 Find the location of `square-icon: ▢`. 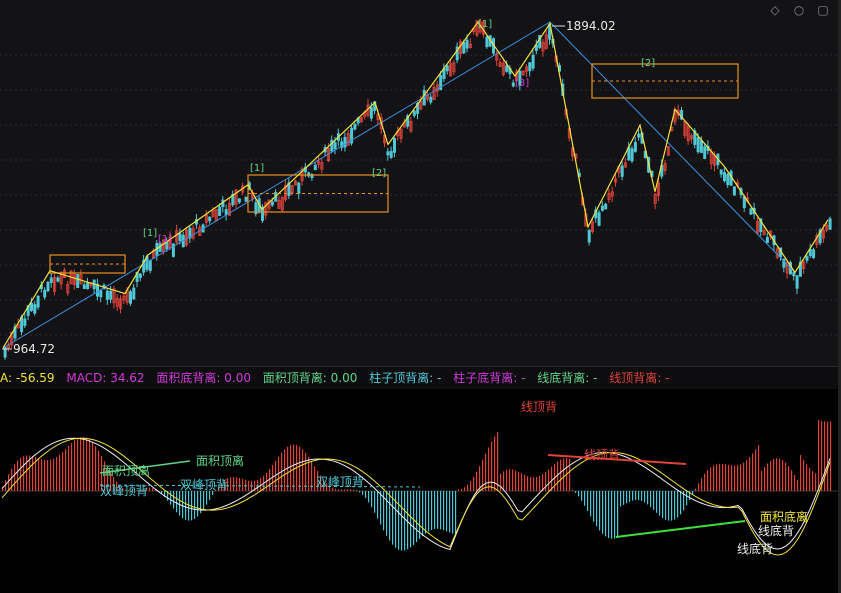

square-icon: ▢ is located at coordinates (823, 10).